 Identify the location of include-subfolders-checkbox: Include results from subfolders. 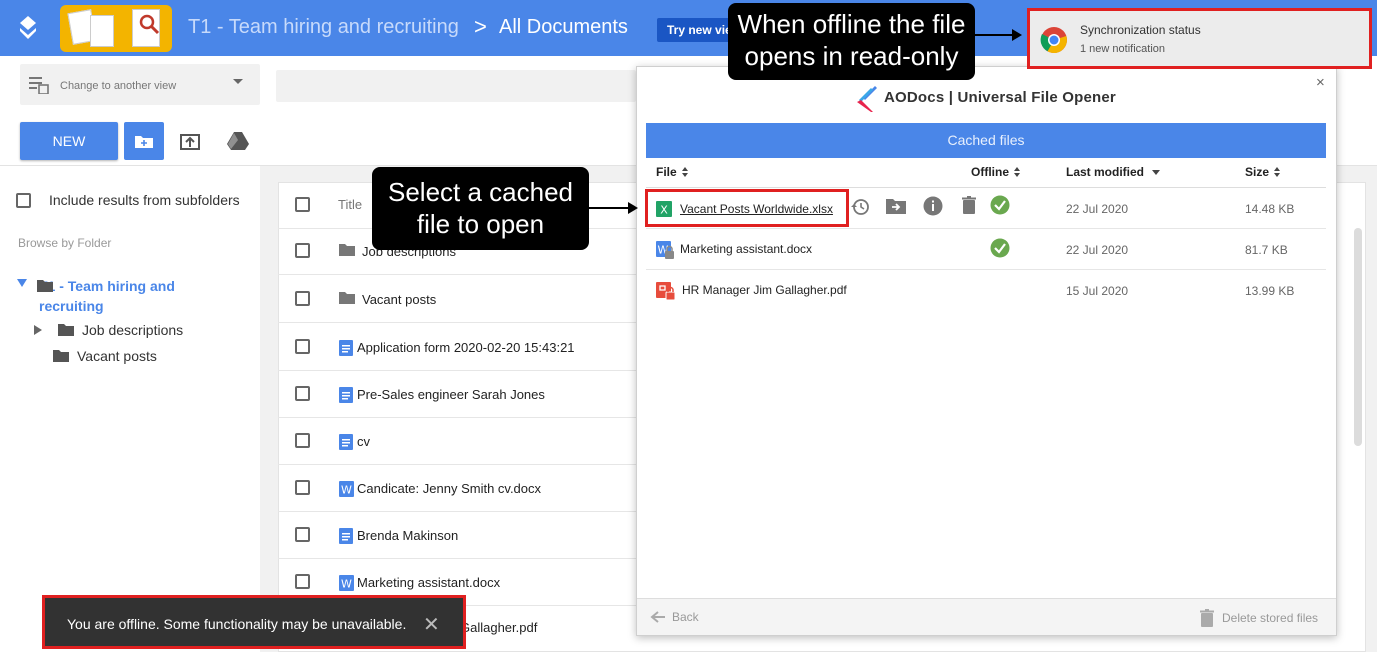
(128, 200).